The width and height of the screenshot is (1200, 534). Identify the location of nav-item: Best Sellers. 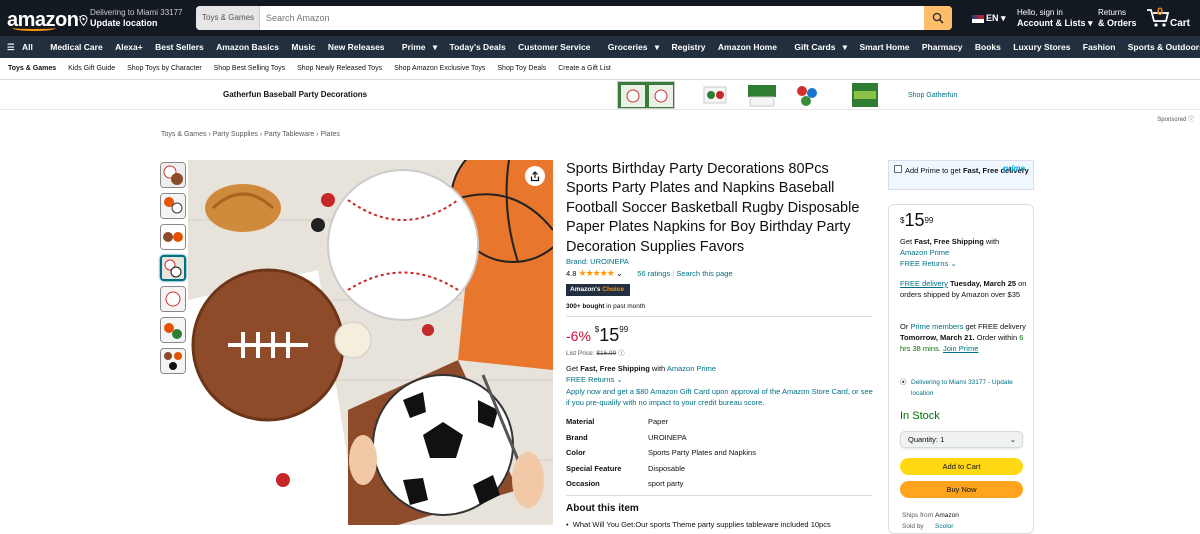
(179, 47).